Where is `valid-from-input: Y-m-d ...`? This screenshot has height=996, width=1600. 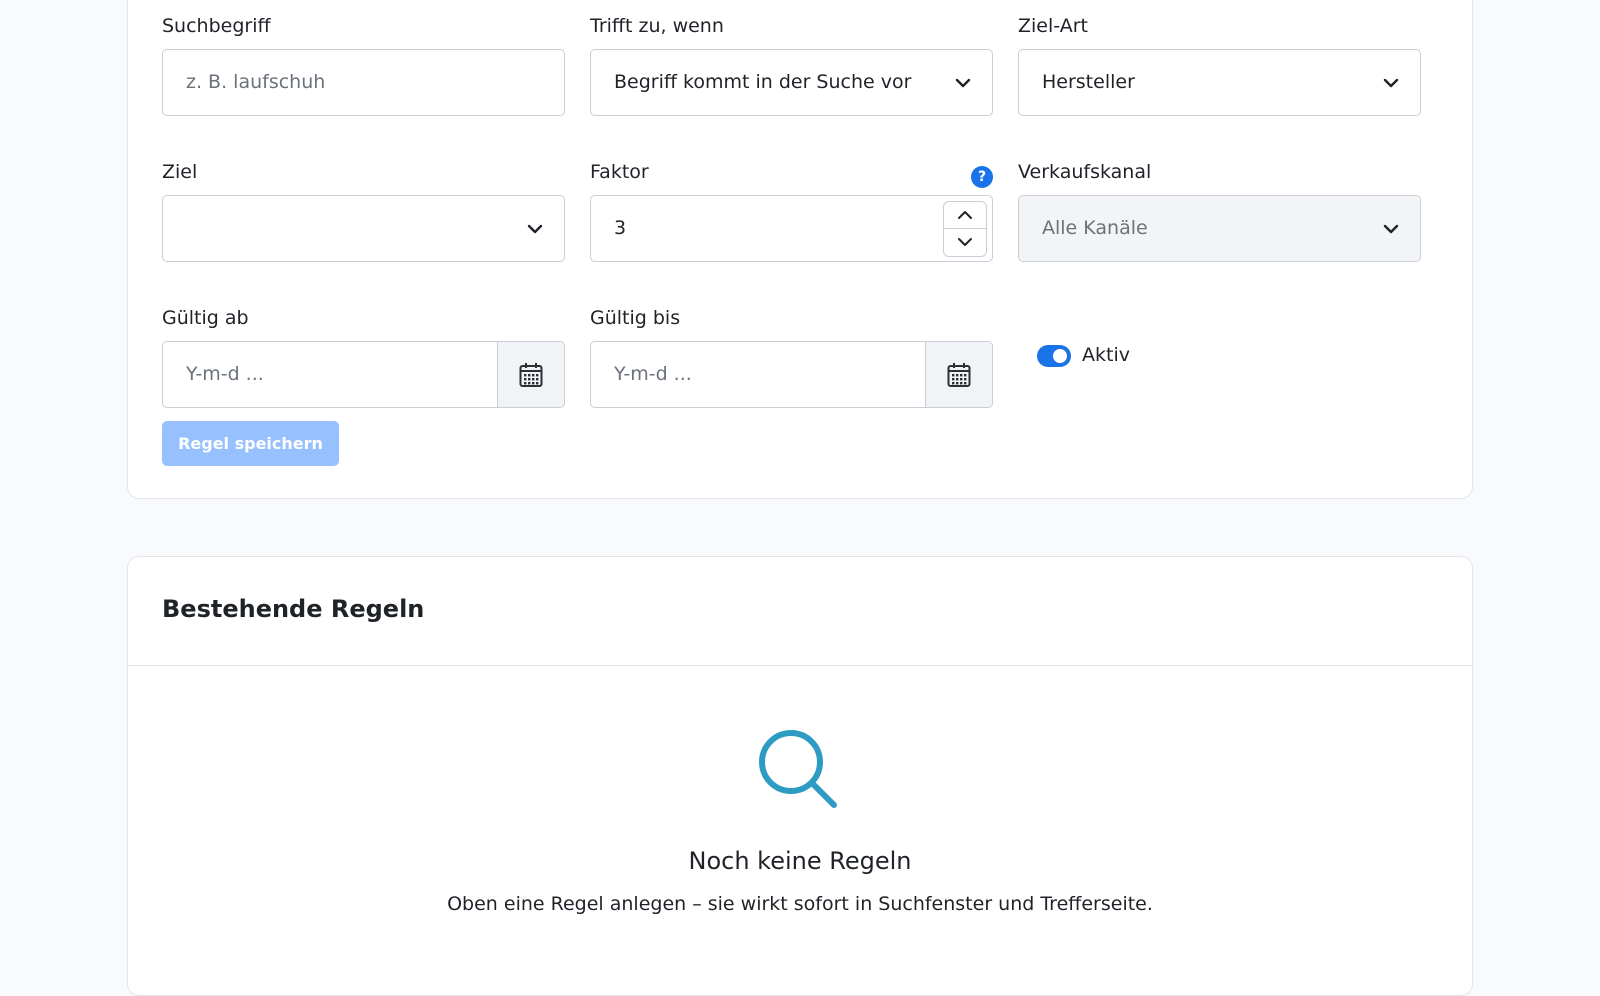 valid-from-input: Y-m-d ... is located at coordinates (330, 374).